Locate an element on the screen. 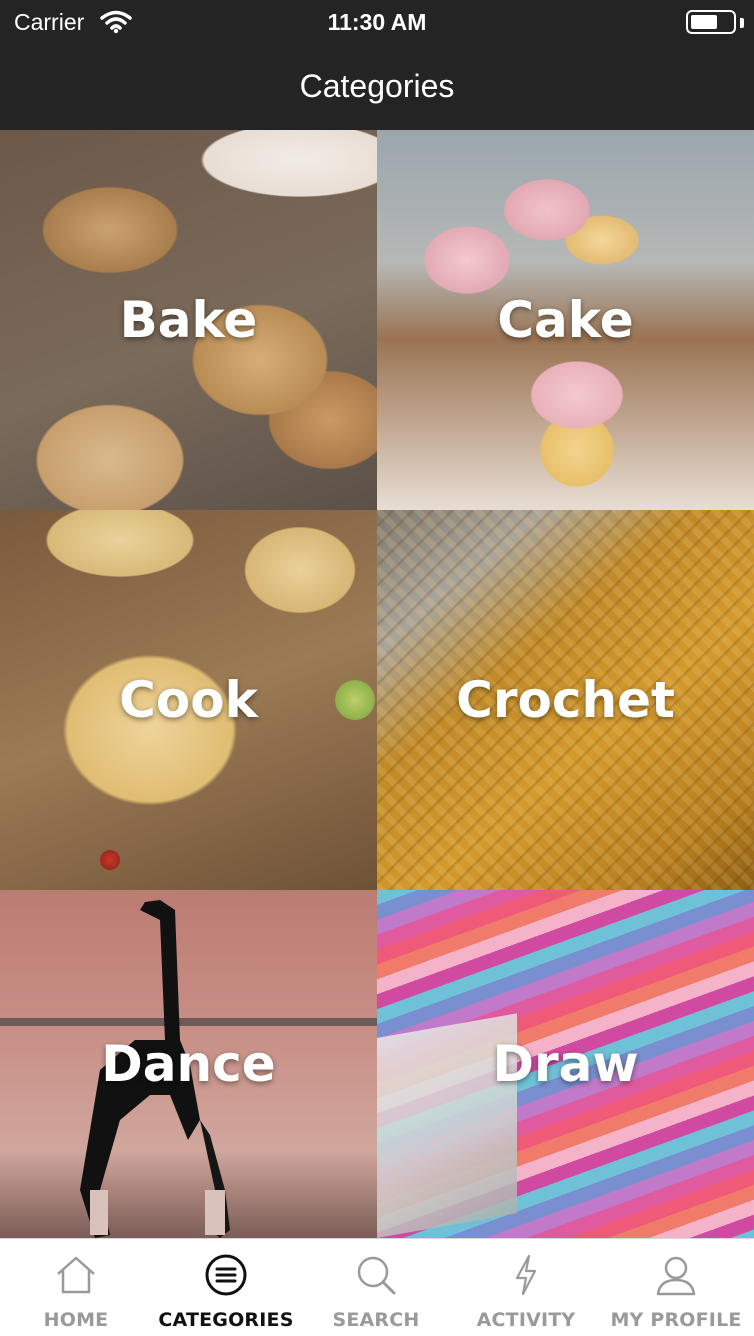 This screenshot has height=1336, width=754. category-label: Dance is located at coordinates (188, 1064).